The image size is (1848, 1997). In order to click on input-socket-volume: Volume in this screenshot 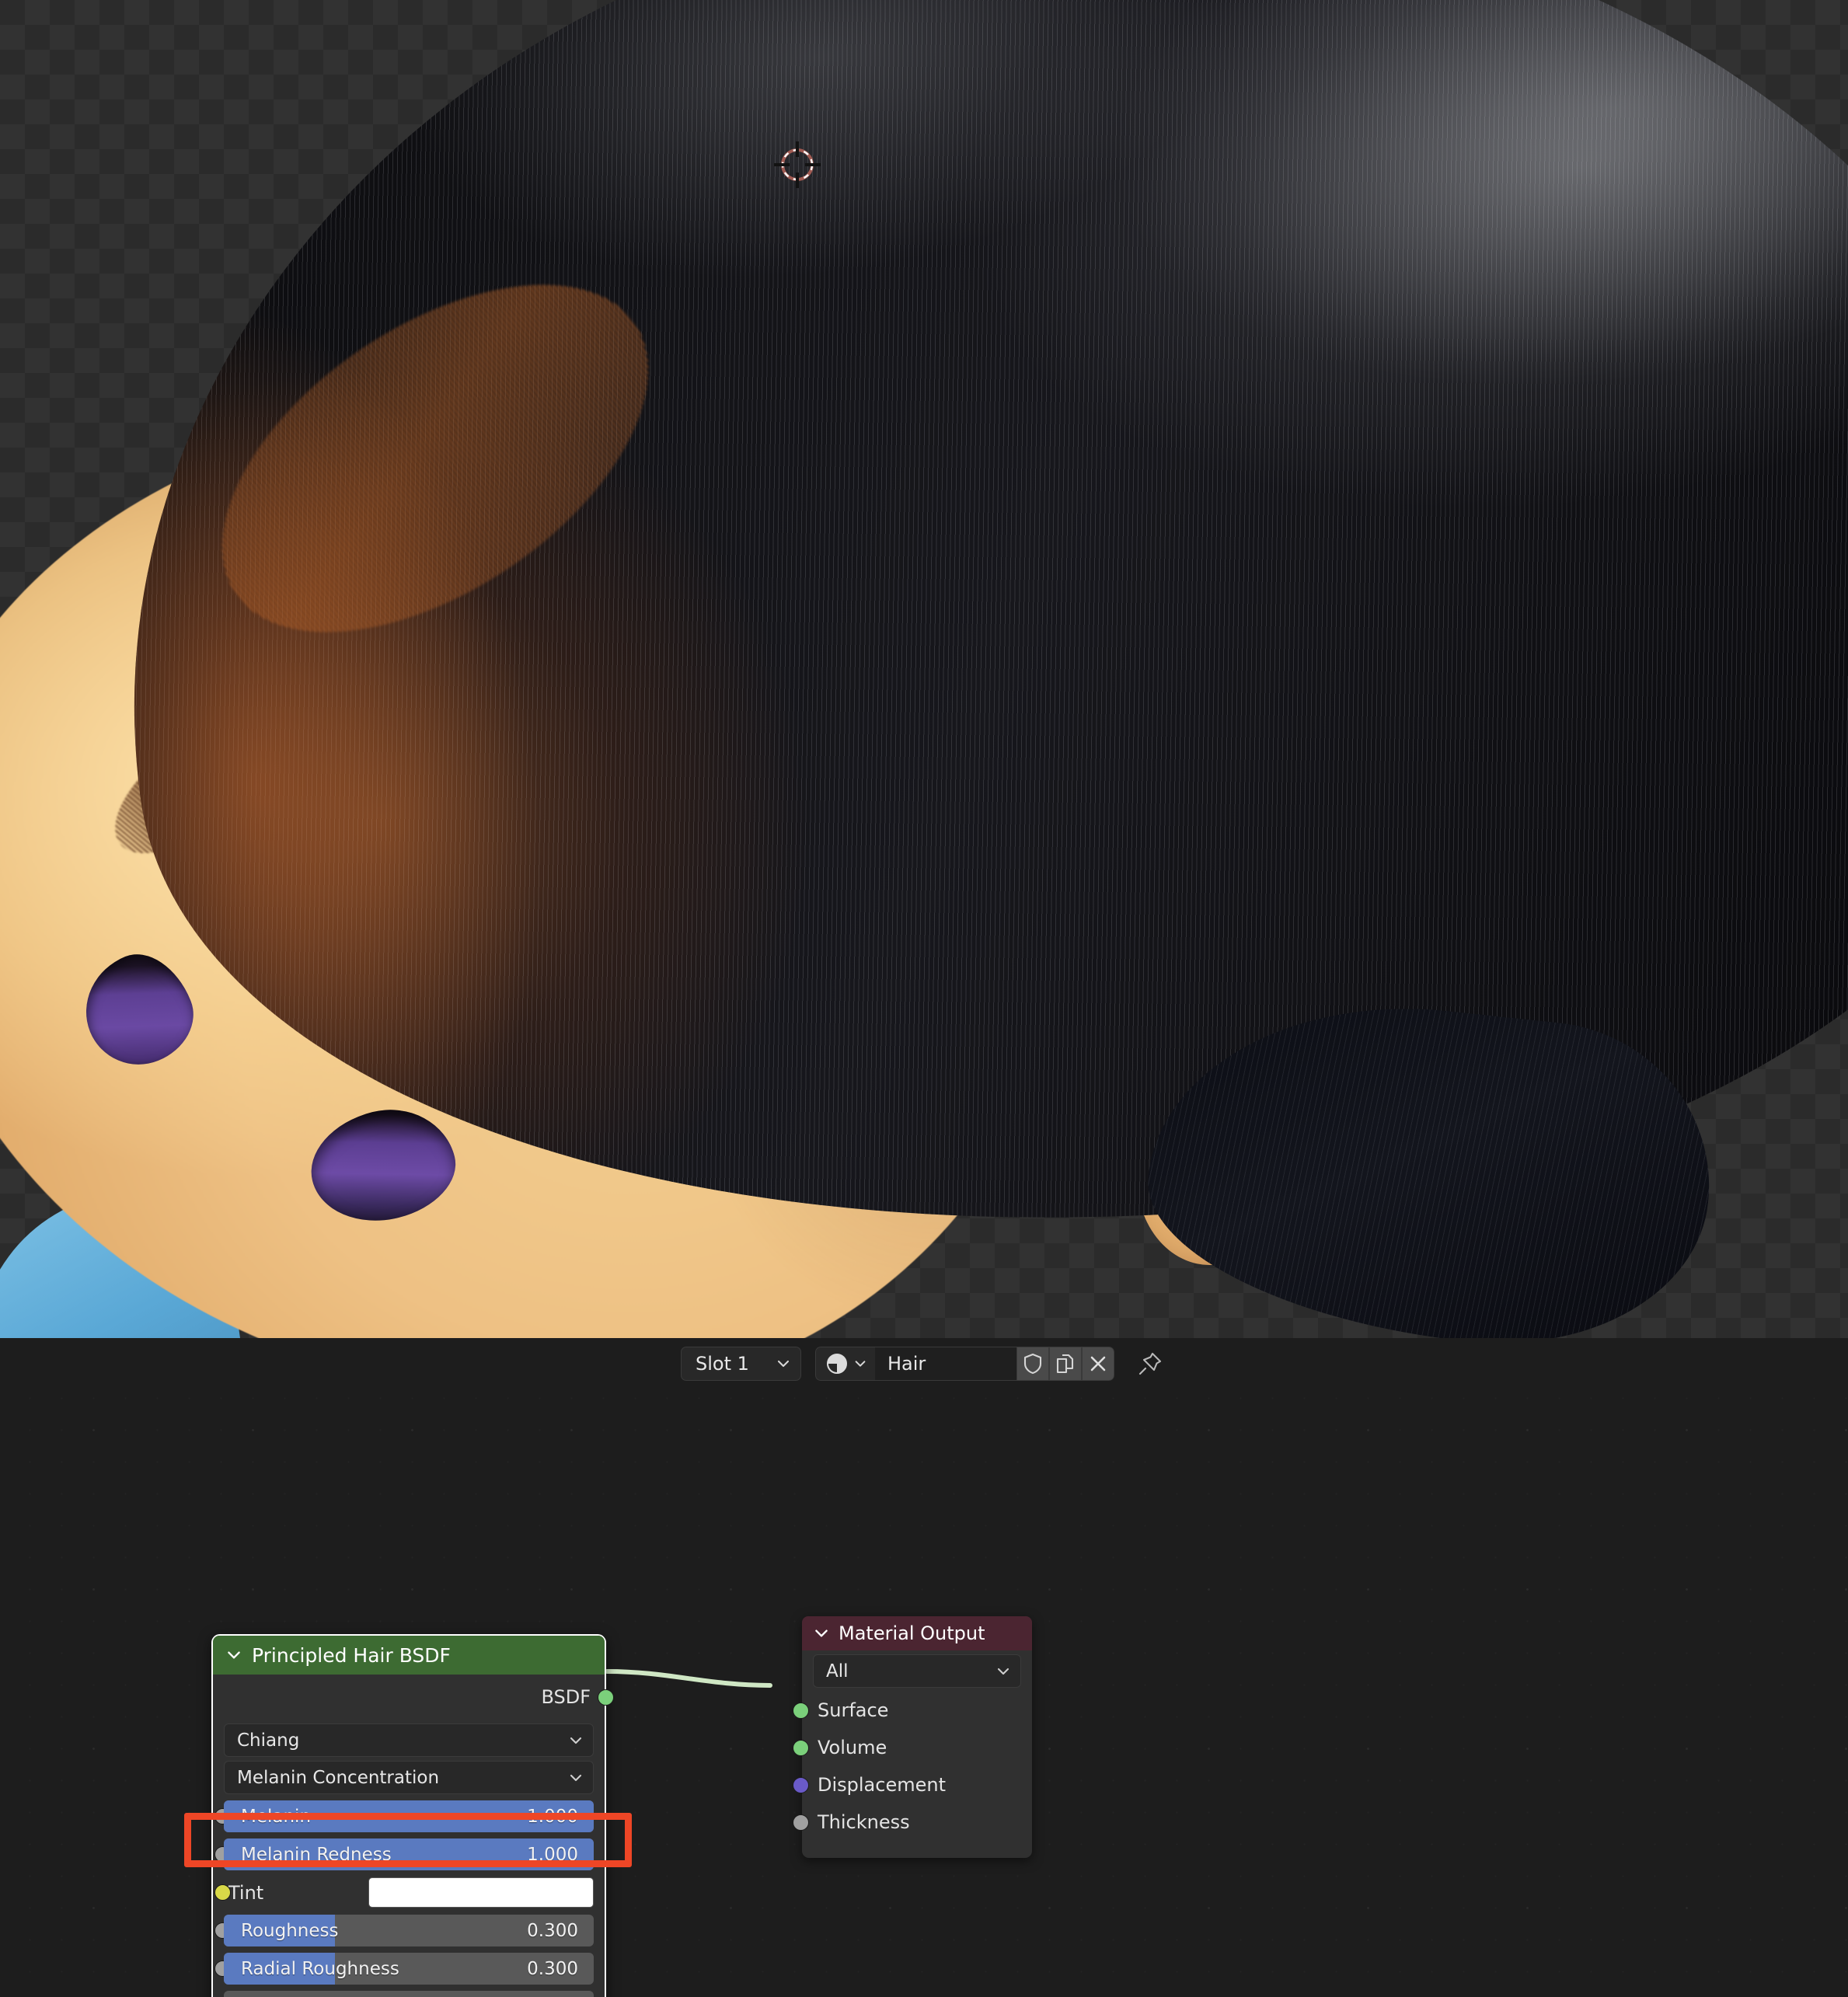, I will do `click(912, 1748)`.